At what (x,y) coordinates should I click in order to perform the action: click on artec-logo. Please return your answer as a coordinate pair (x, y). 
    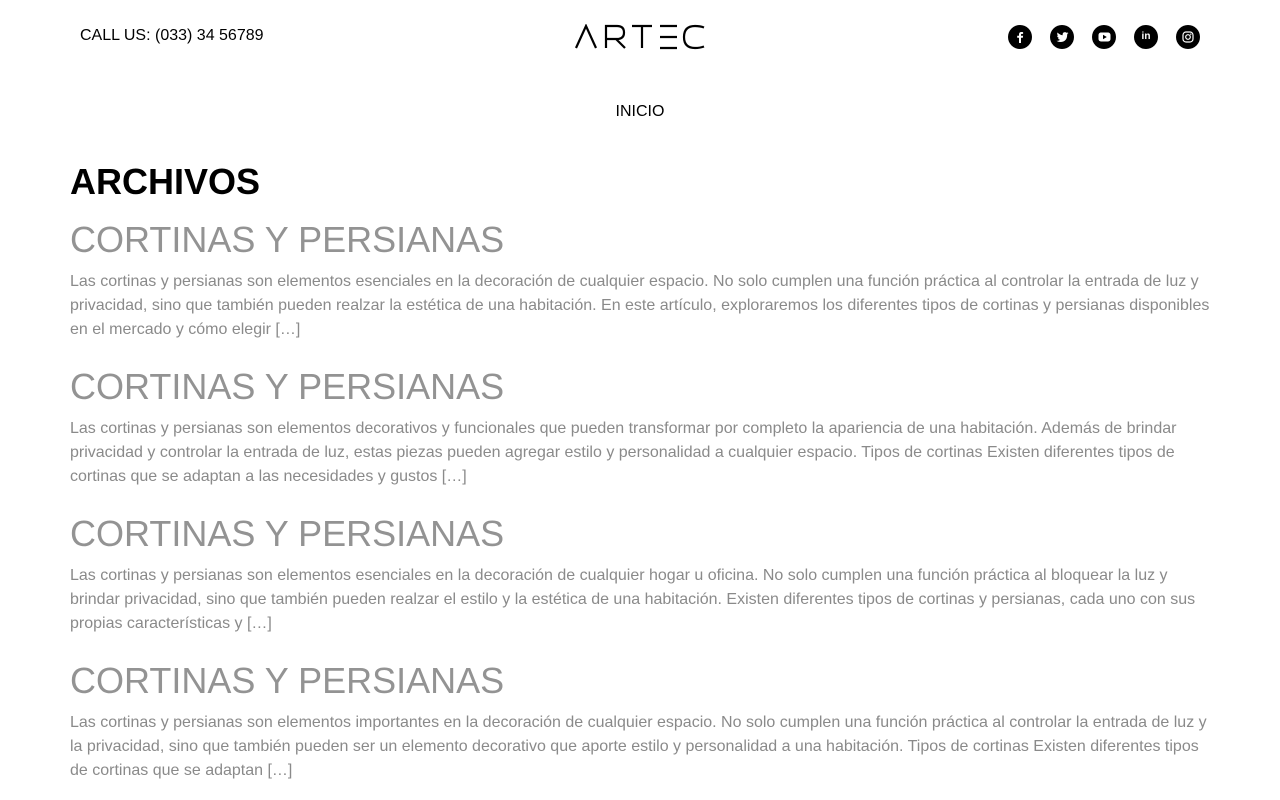
    Looking at the image, I should click on (640, 36).